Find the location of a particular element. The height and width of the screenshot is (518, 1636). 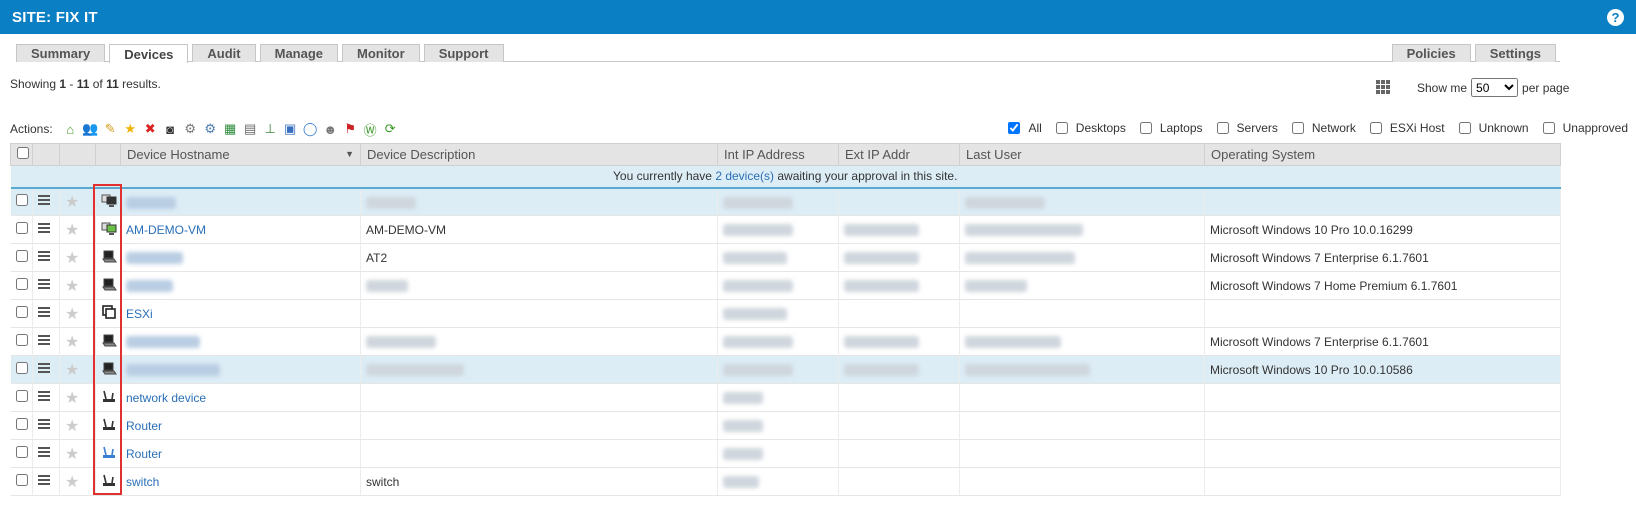

table-row: ★ switch switch is located at coordinates (785, 481).